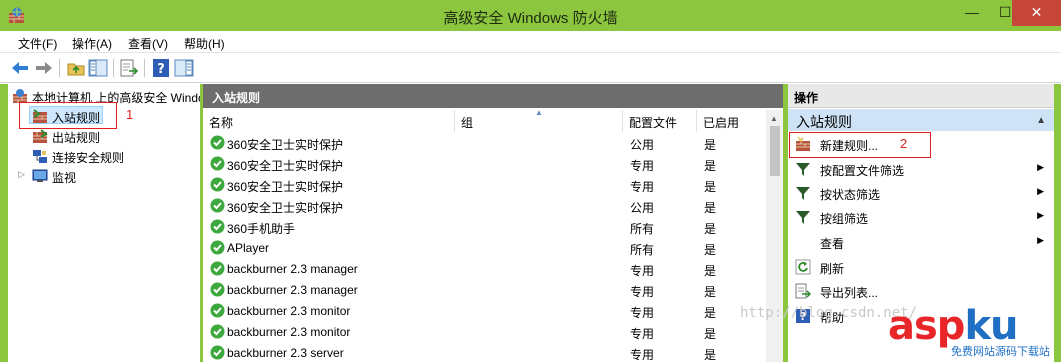 The height and width of the screenshot is (362, 1061). I want to click on menu-help: 帮助(H), so click(204, 43).